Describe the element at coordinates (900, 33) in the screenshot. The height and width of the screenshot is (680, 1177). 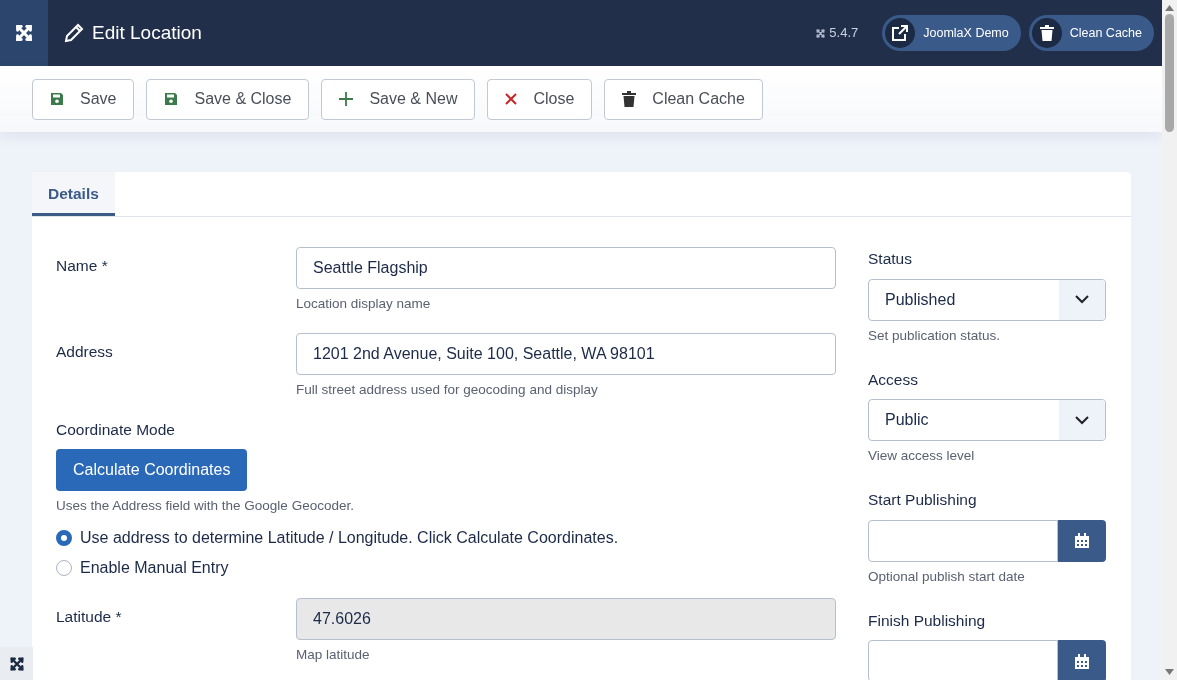
I see `external-link-icon` at that location.